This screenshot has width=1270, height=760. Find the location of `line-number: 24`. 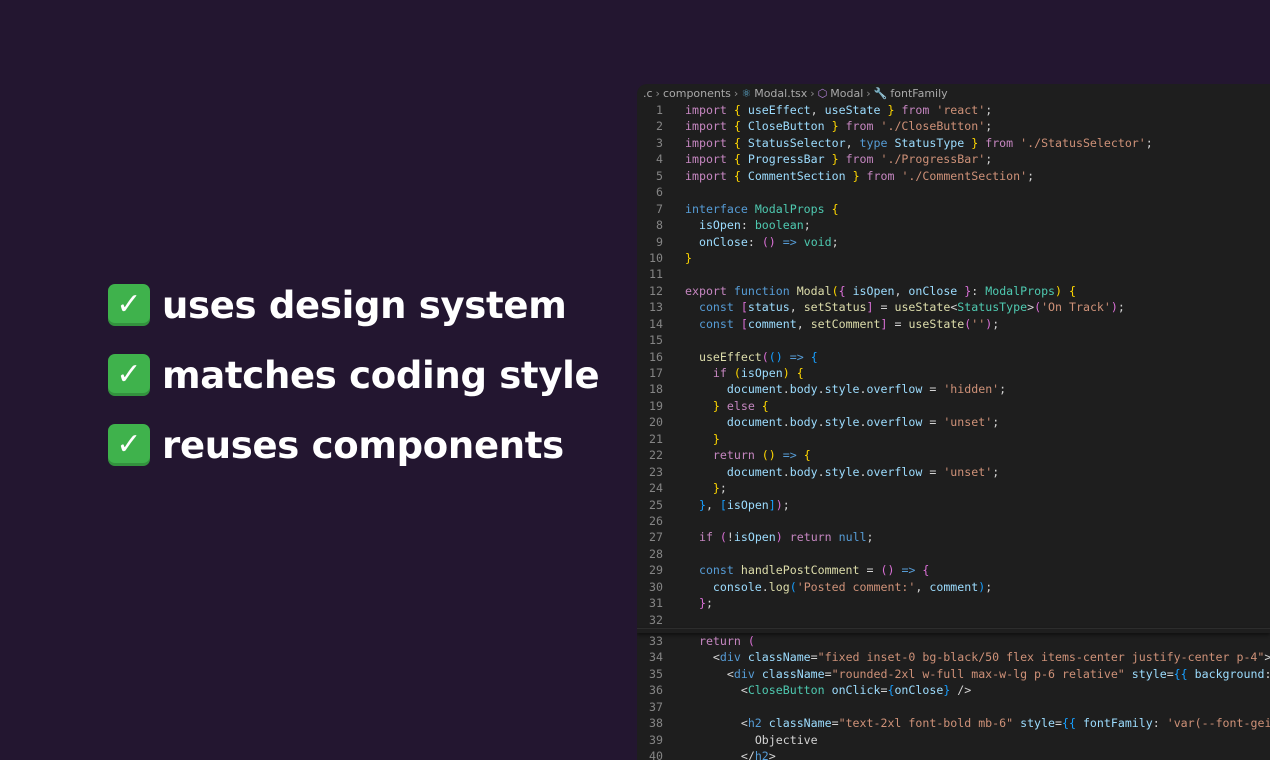

line-number: 24 is located at coordinates (656, 488).